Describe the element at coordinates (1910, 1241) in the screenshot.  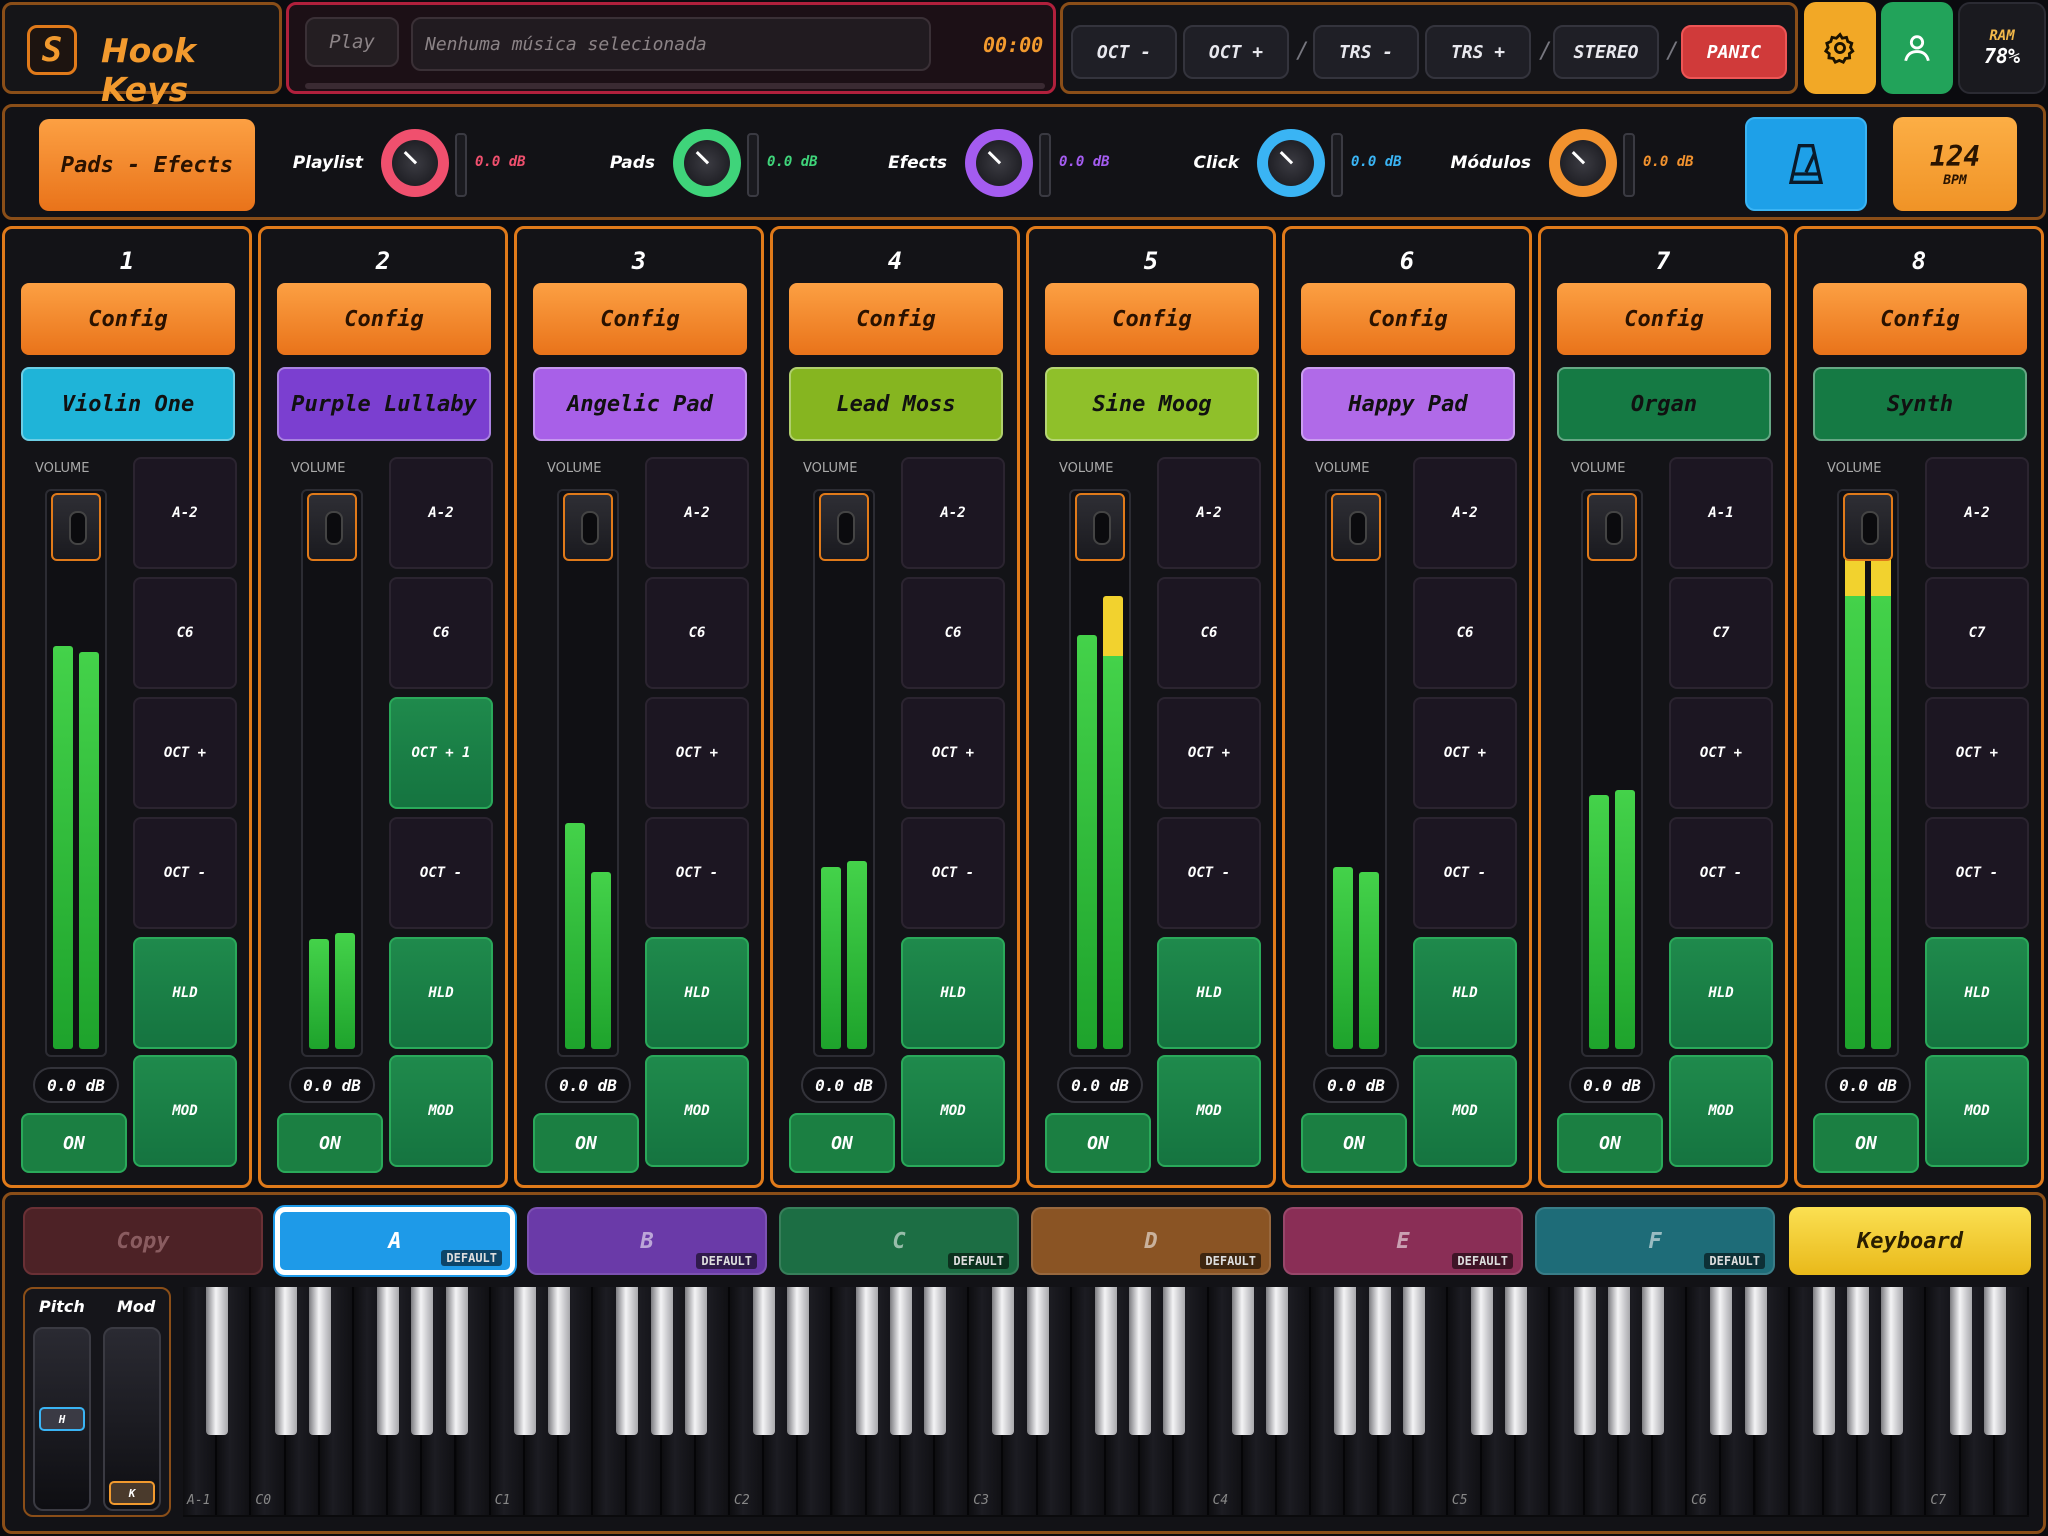
I see `keyboard-button: Keyboard` at that location.